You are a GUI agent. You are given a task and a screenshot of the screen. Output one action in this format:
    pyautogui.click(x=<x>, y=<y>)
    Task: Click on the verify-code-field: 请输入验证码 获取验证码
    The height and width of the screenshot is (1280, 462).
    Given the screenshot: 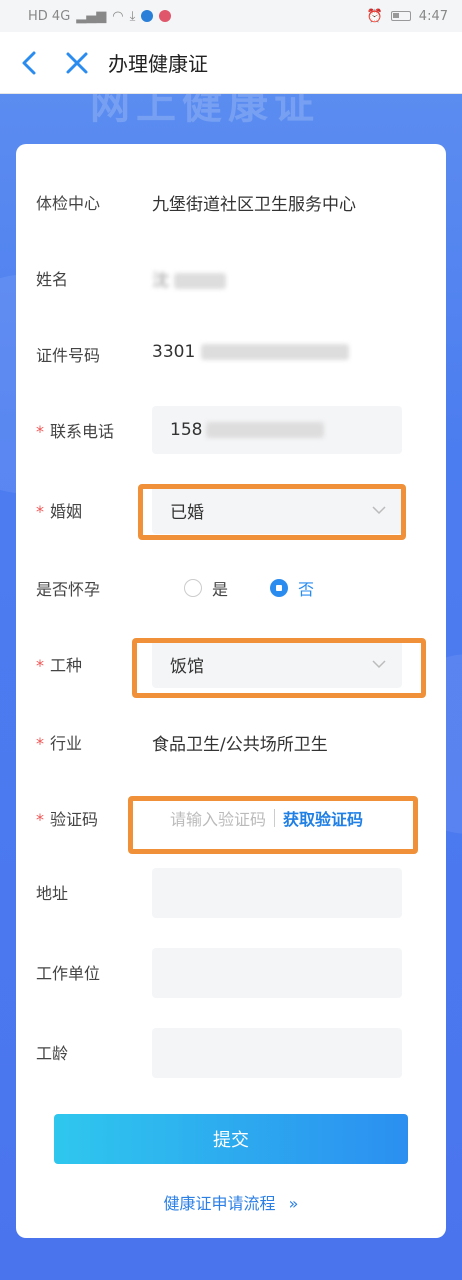 What is the action you would take?
    pyautogui.click(x=277, y=818)
    